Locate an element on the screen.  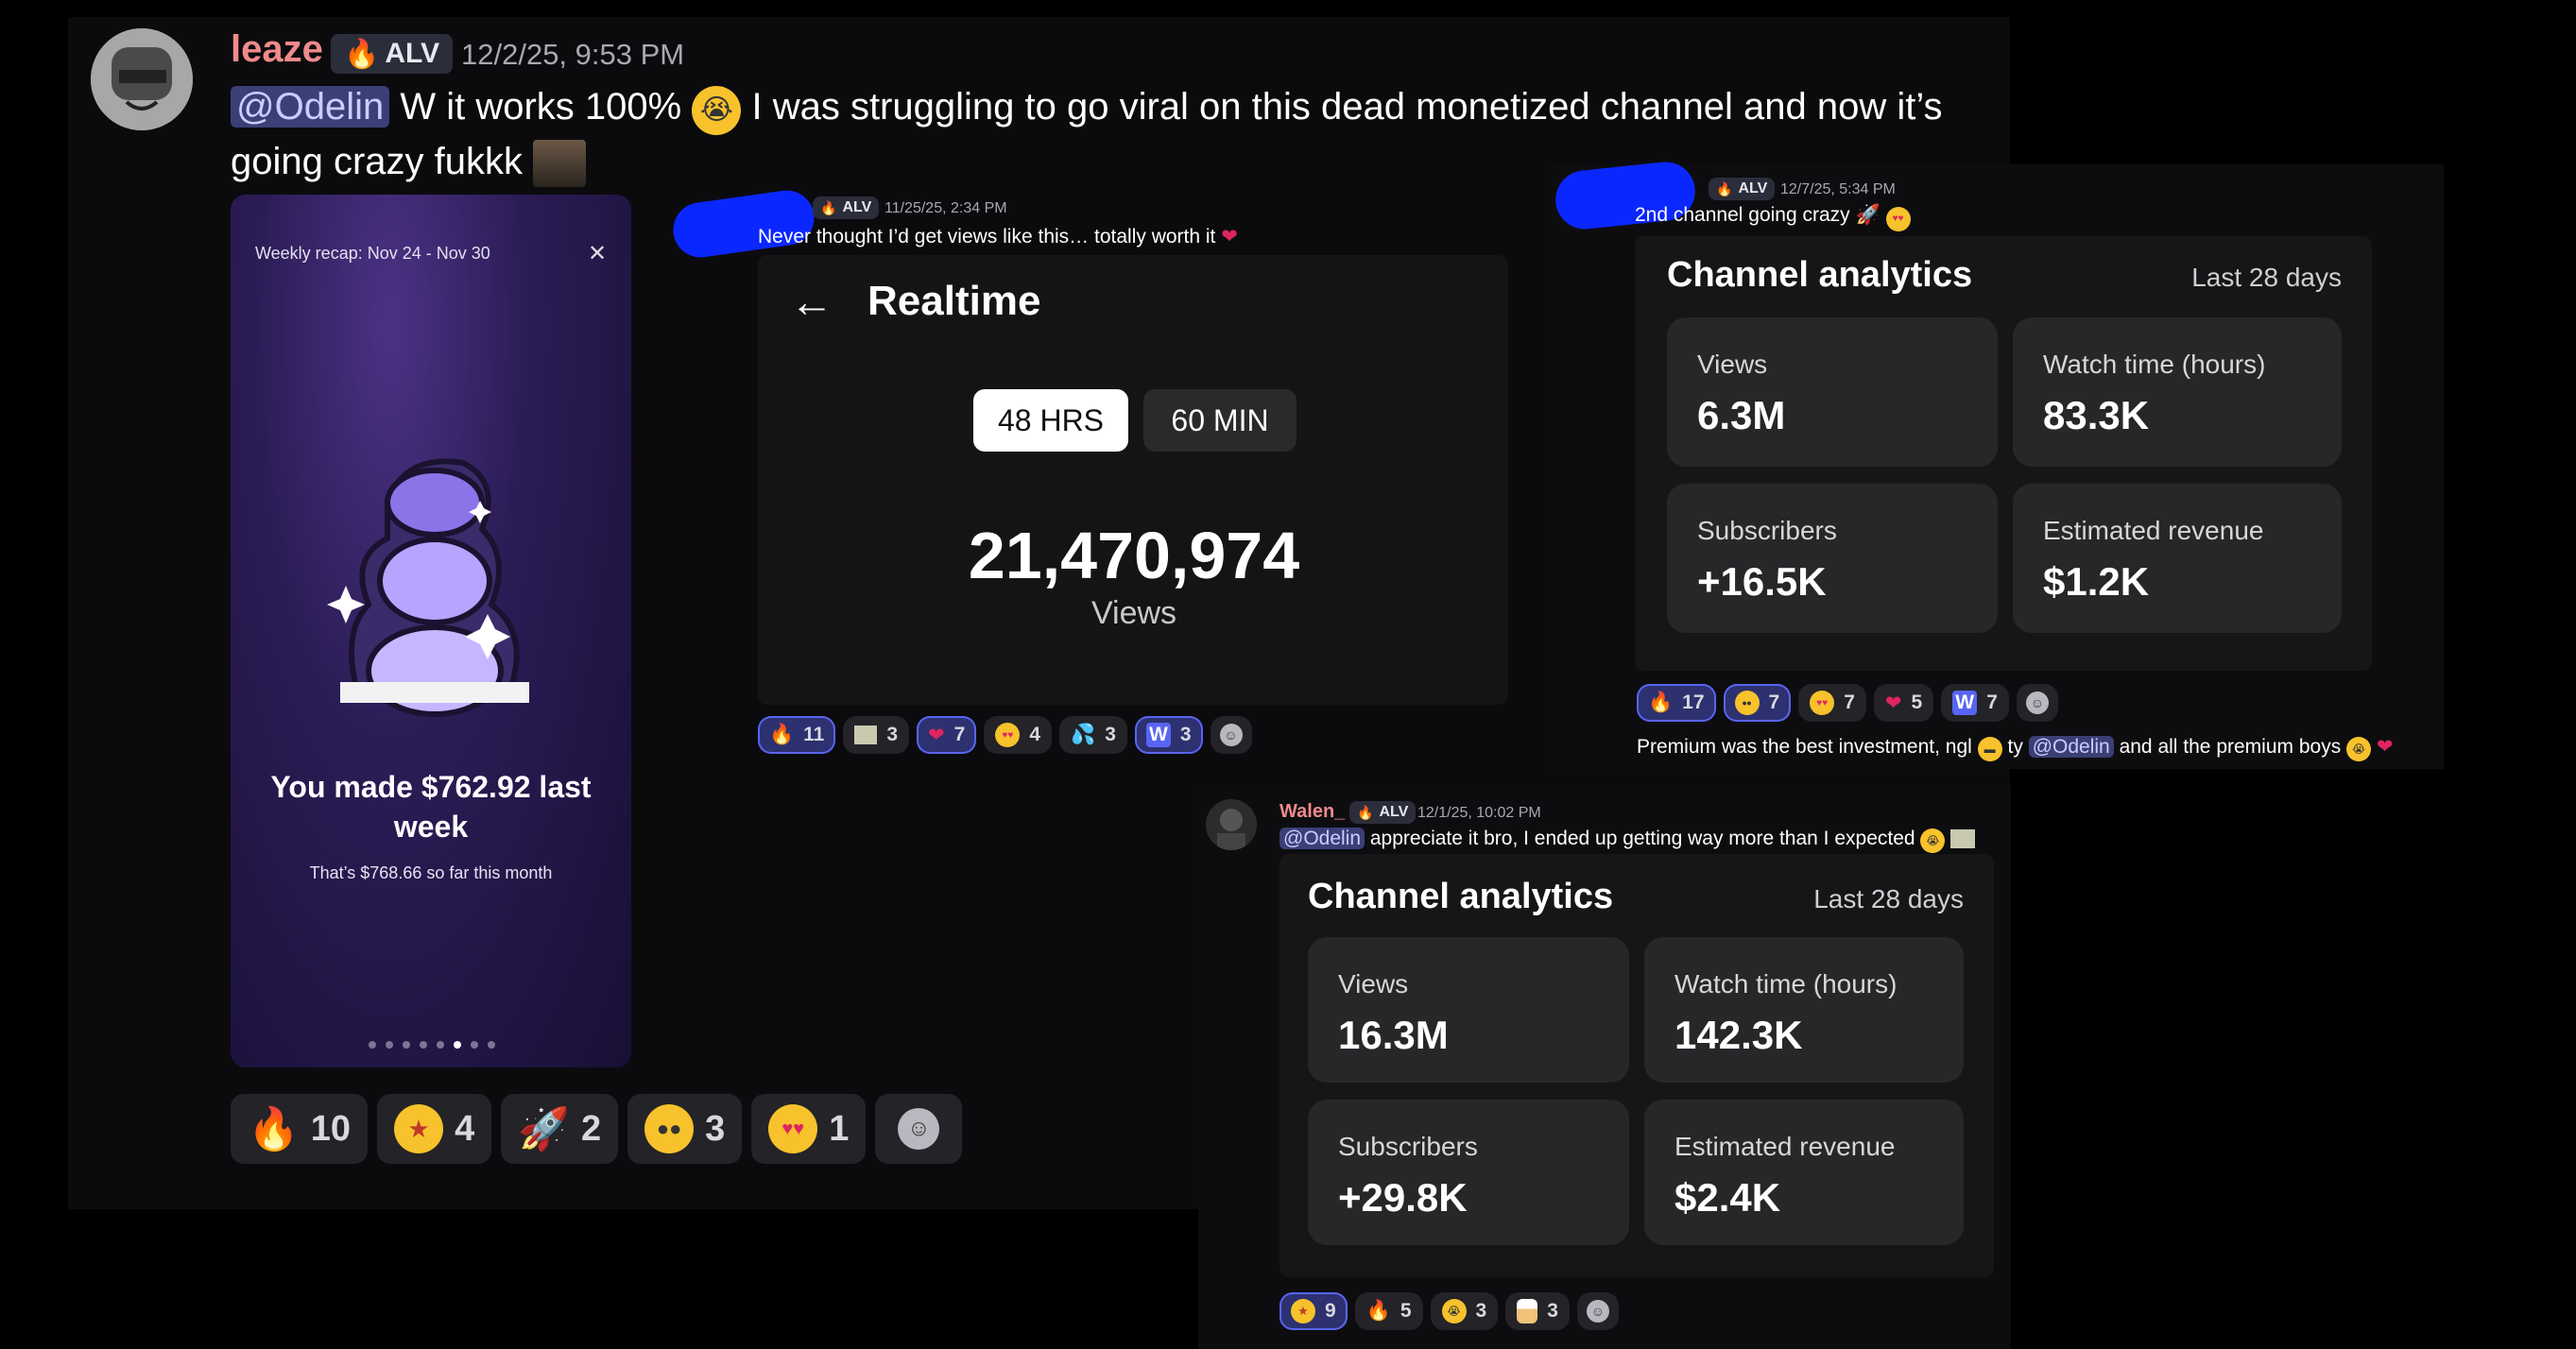
reaction-money: 3 is located at coordinates (876, 735).